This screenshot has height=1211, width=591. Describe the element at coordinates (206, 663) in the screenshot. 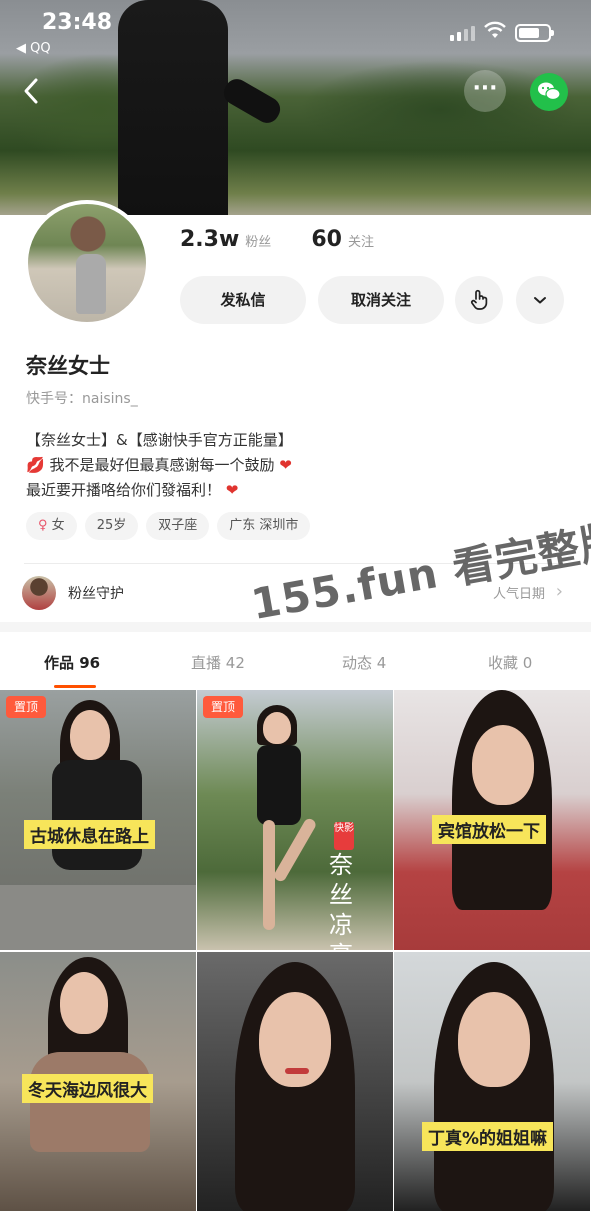

I see `tab-live-label: 直播` at that location.